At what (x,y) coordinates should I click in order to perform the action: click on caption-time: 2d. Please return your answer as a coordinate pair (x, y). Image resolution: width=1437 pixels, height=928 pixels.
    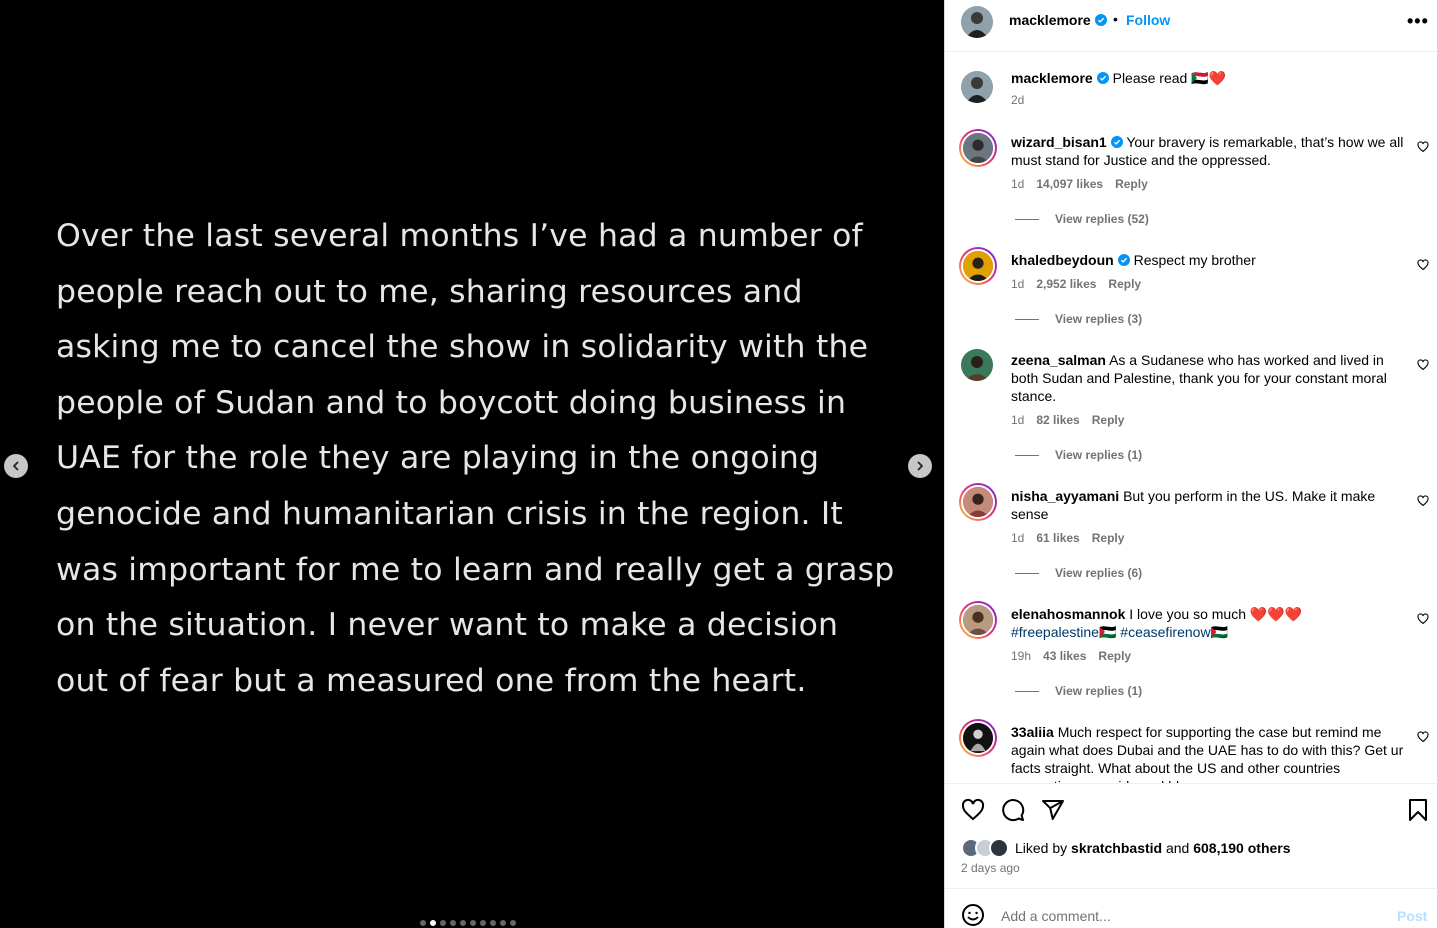
    Looking at the image, I should click on (1018, 100).